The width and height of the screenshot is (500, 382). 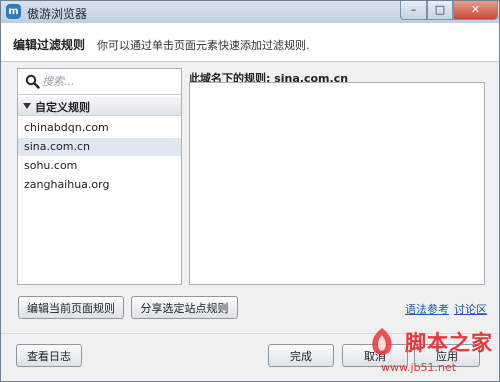 What do you see at coordinates (449, 342) in the screenshot?
I see `watermark-text: 脚本之家` at bounding box center [449, 342].